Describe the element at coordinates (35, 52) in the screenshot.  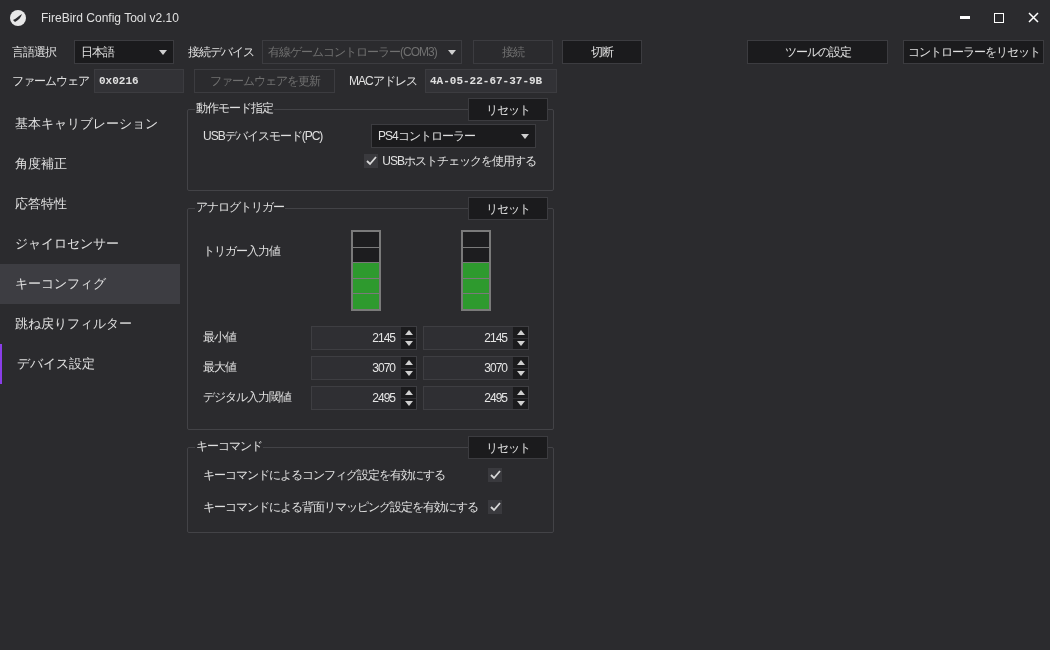
I see `language-label: 言語選択` at that location.